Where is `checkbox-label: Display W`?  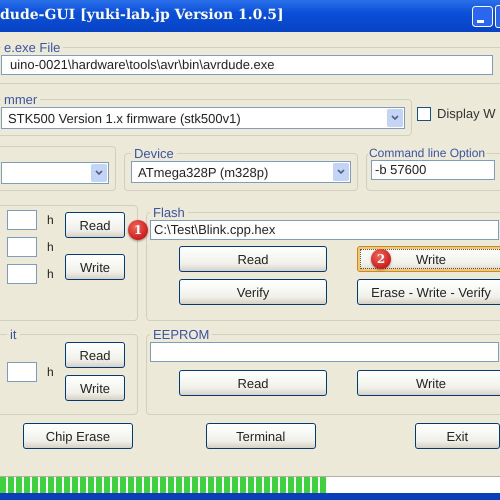
checkbox-label: Display W is located at coordinates (466, 113).